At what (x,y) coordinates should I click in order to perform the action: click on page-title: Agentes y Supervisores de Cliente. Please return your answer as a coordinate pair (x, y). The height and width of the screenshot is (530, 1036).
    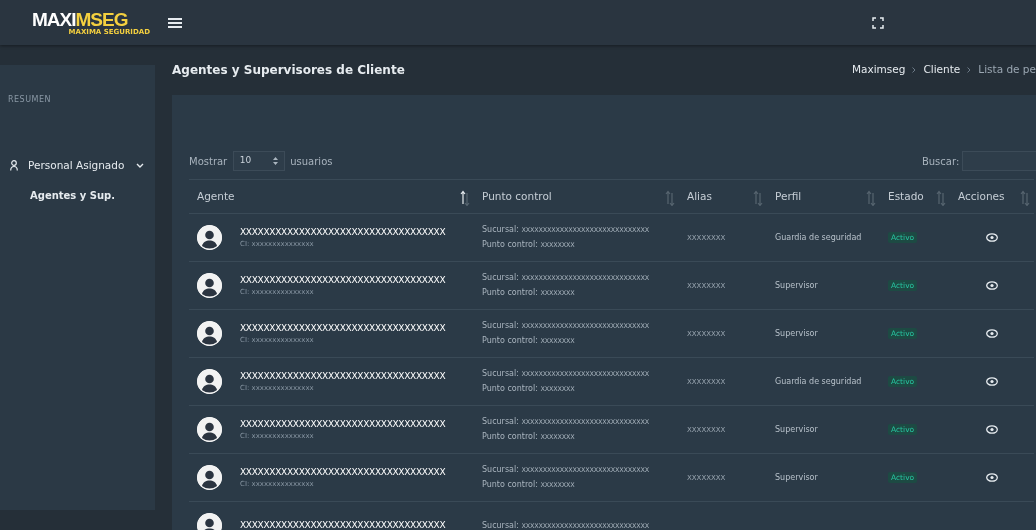
    Looking at the image, I should click on (288, 70).